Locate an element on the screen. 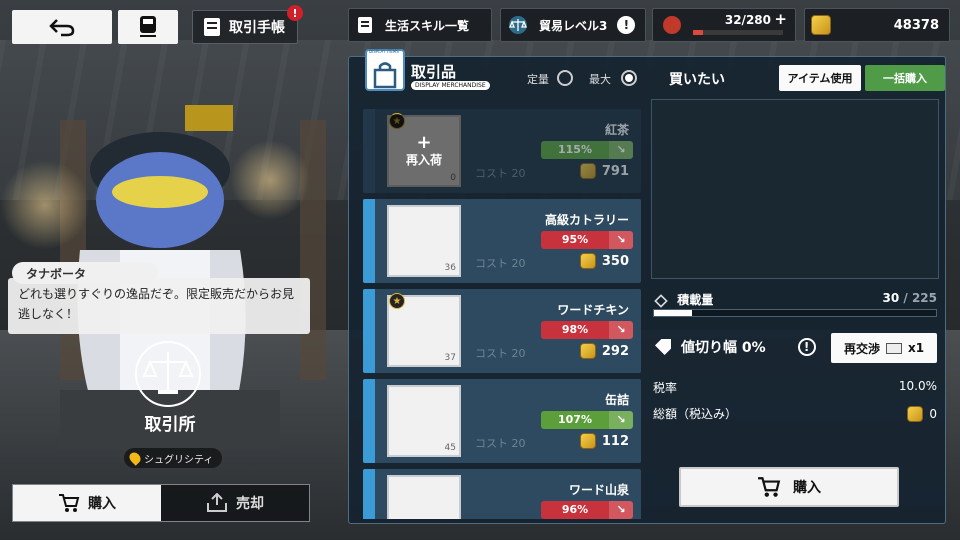 Image resolution: width=960 pixels, height=540 pixels. total-value: 0 is located at coordinates (933, 413).